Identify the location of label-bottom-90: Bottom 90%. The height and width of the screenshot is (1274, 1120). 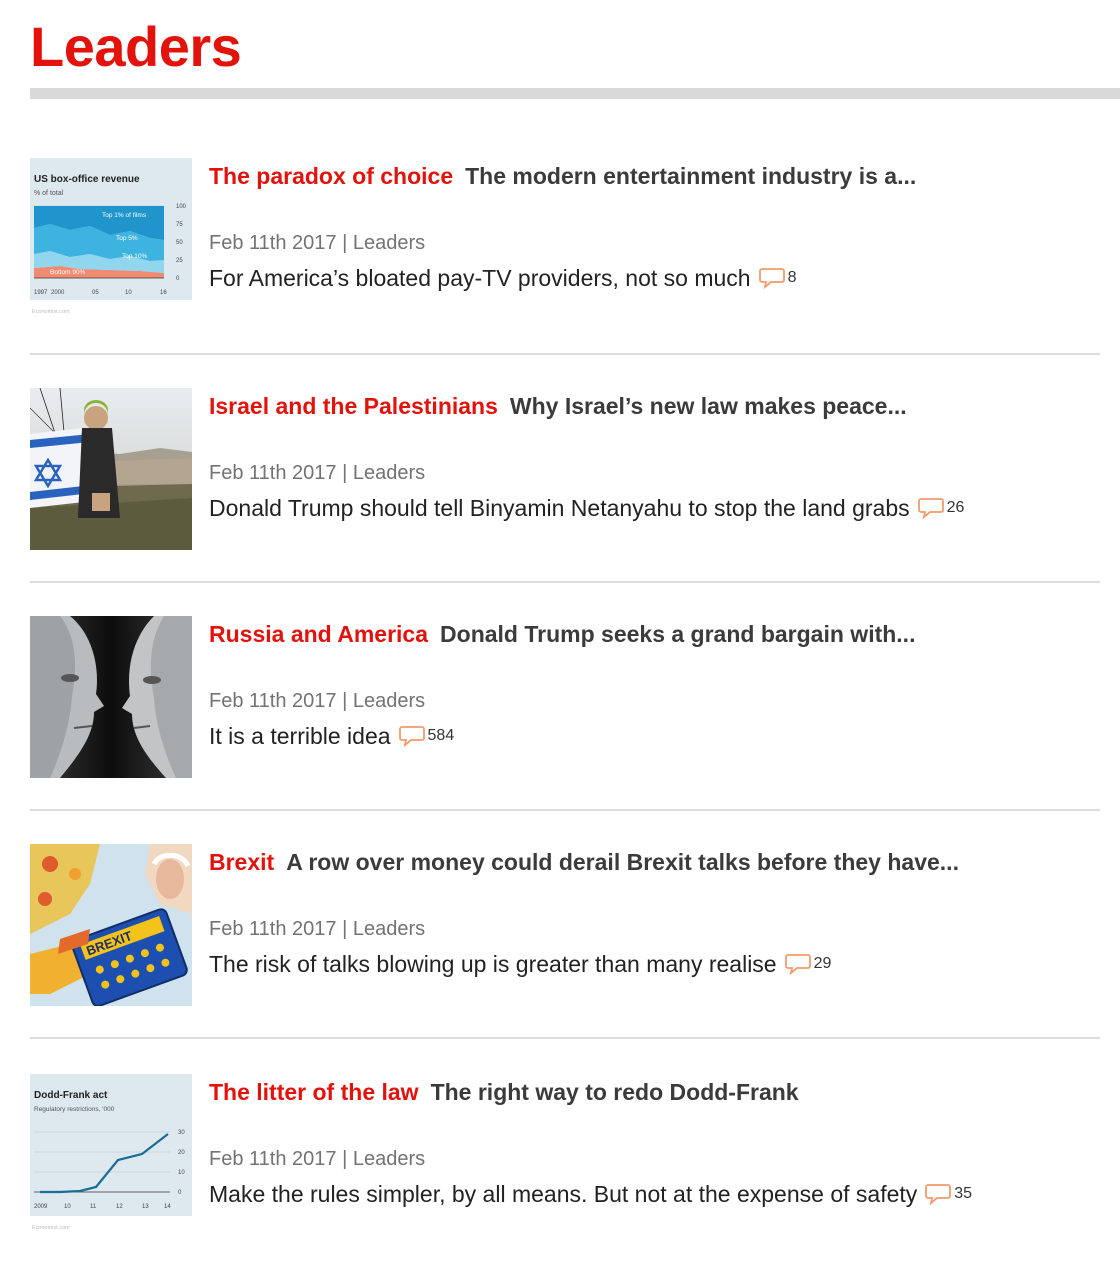
(68, 272).